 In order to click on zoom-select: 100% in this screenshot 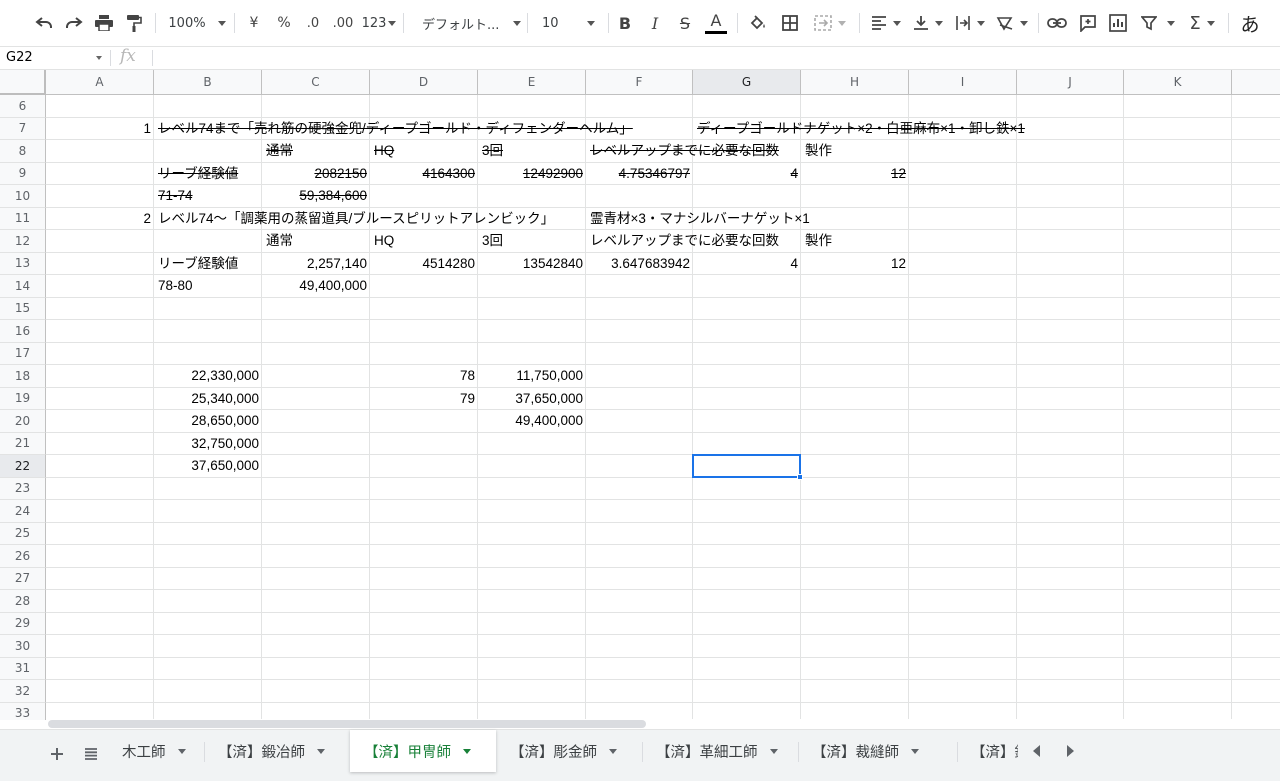, I will do `click(197, 23)`.